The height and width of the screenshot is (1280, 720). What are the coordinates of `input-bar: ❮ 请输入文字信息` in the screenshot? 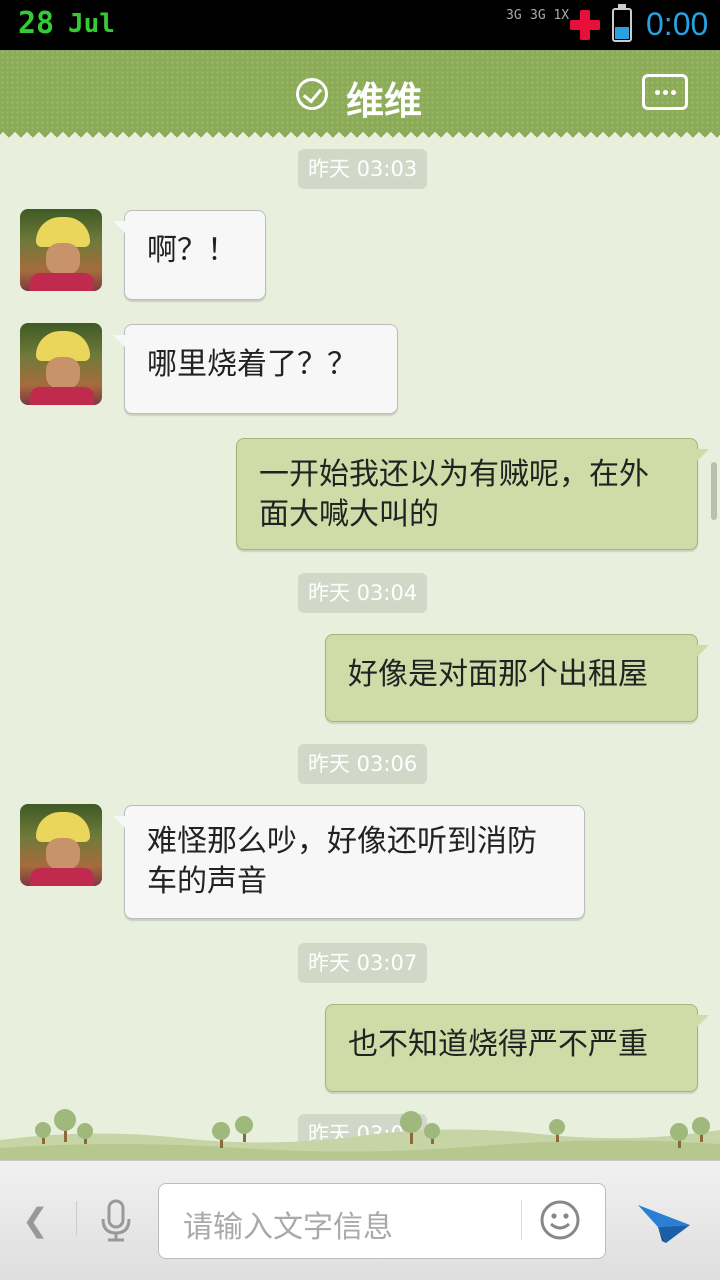 It's located at (360, 1220).